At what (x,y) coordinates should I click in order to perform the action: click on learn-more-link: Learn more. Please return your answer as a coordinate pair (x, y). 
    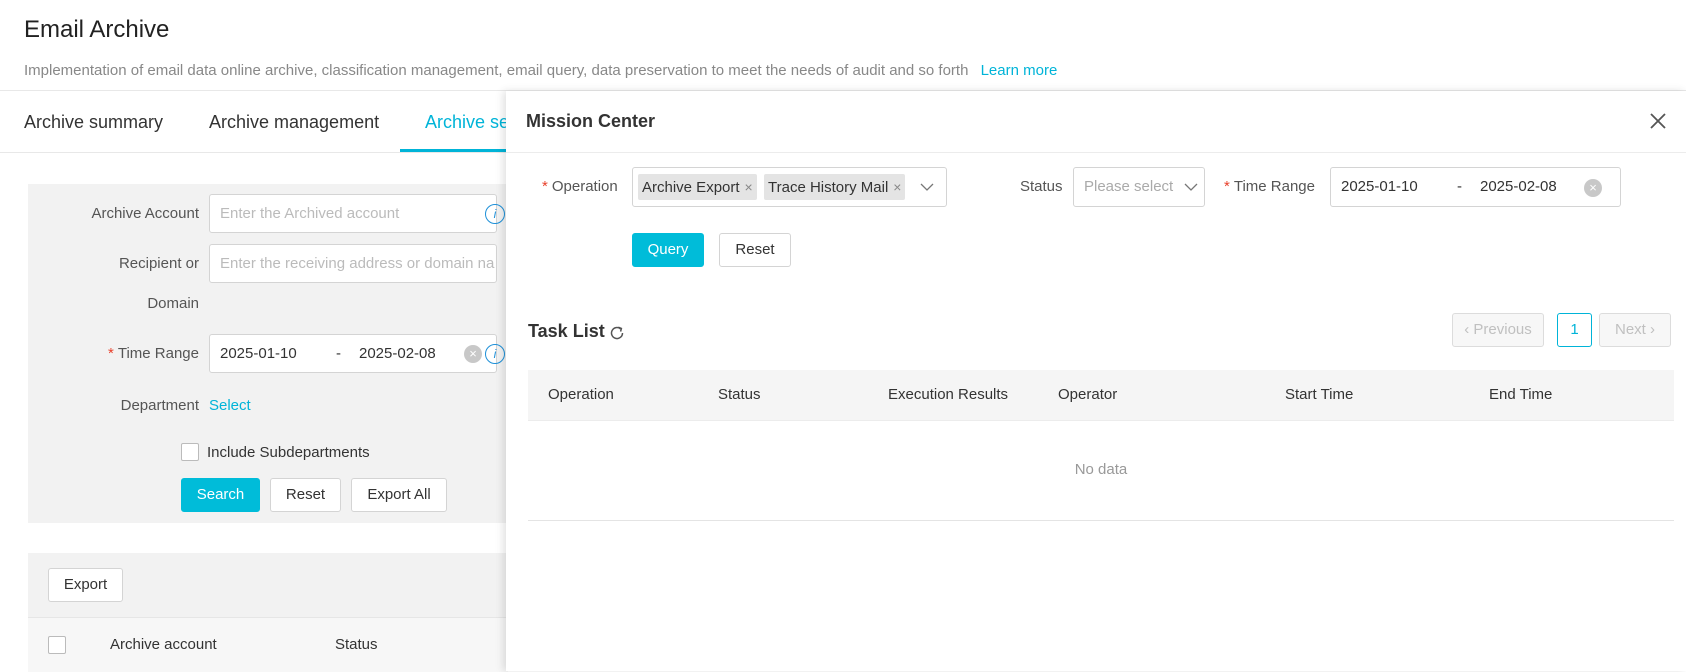
    Looking at the image, I should click on (1019, 70).